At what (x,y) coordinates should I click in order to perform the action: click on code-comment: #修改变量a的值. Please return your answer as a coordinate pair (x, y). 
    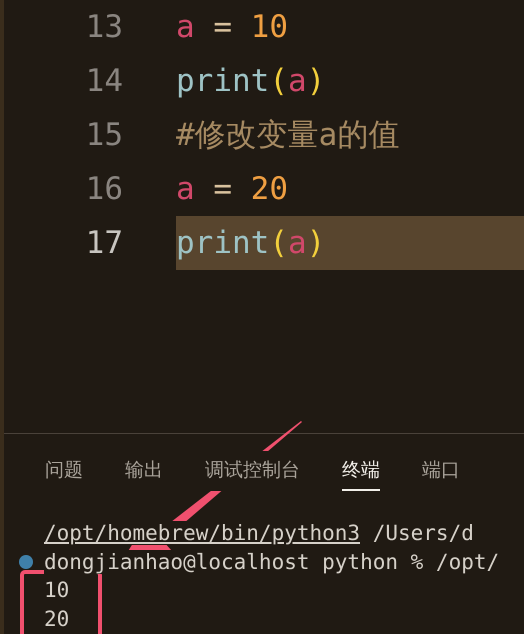
    Looking at the image, I should click on (288, 135).